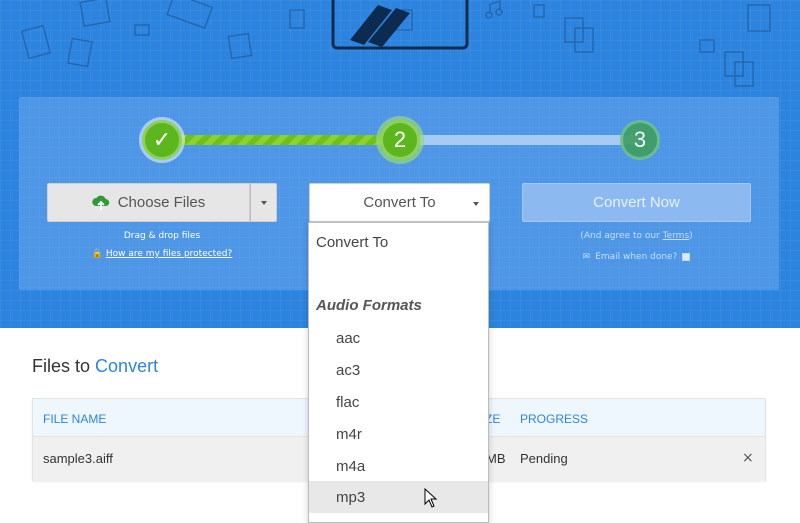 This screenshot has height=523, width=800. Describe the element at coordinates (97, 254) in the screenshot. I see `lock-icon: 🔒` at that location.